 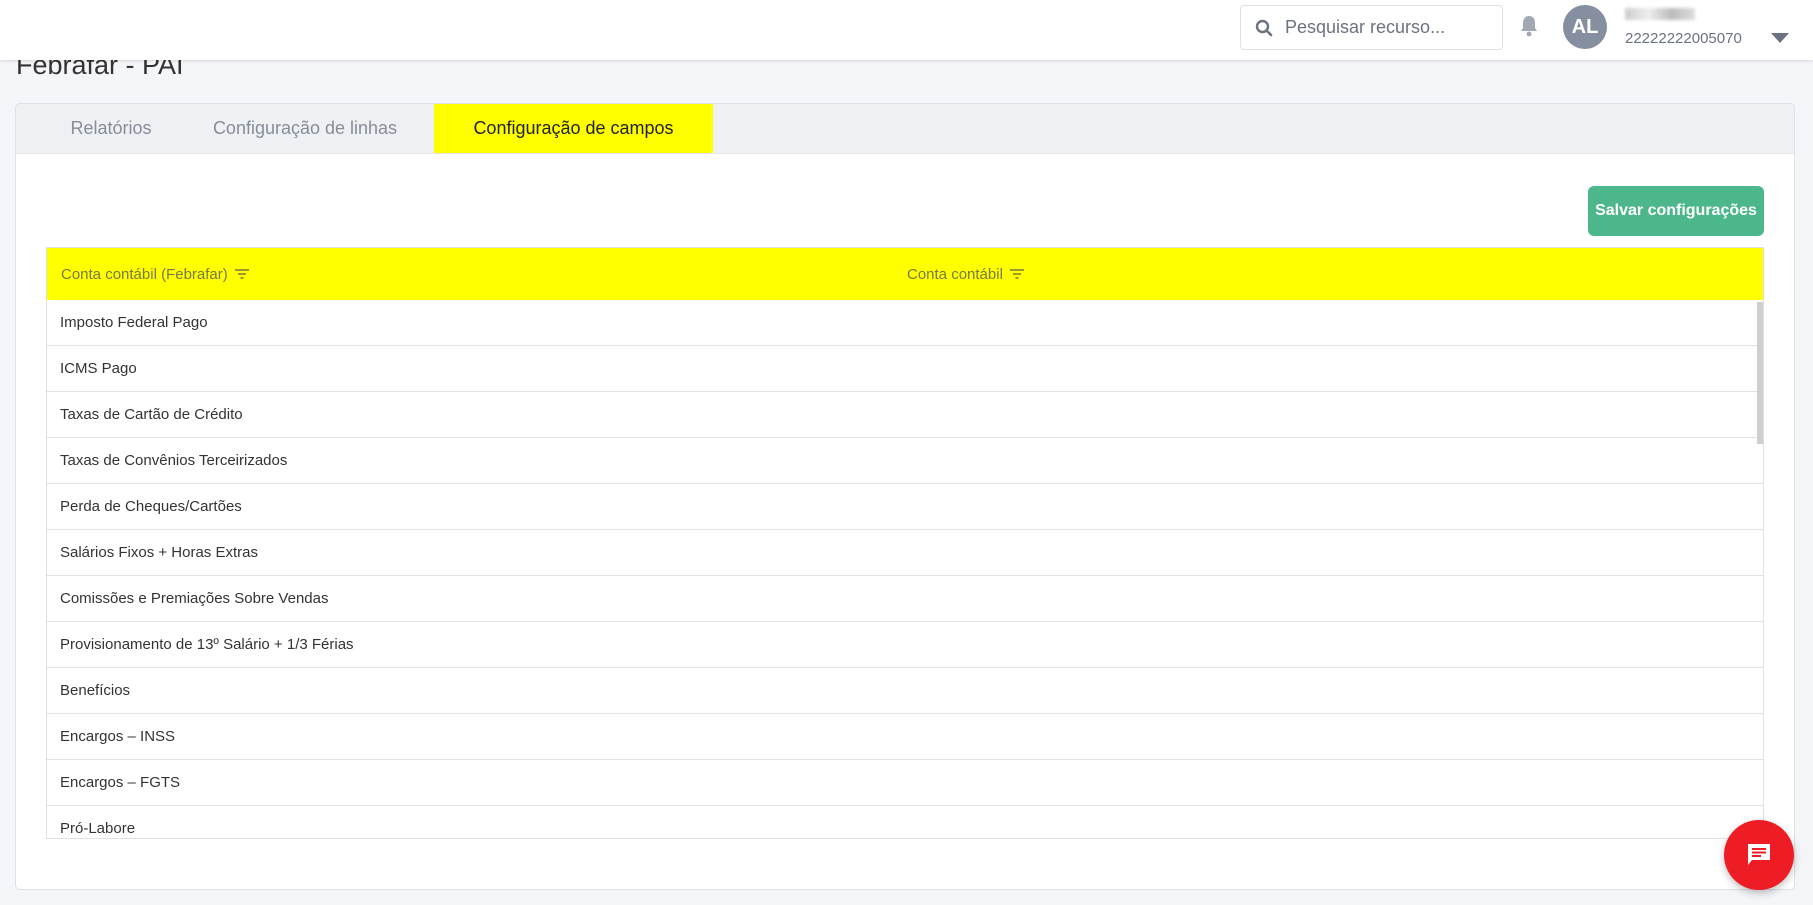 I want to click on row-label: ICMS Pago, so click(x=98, y=368).